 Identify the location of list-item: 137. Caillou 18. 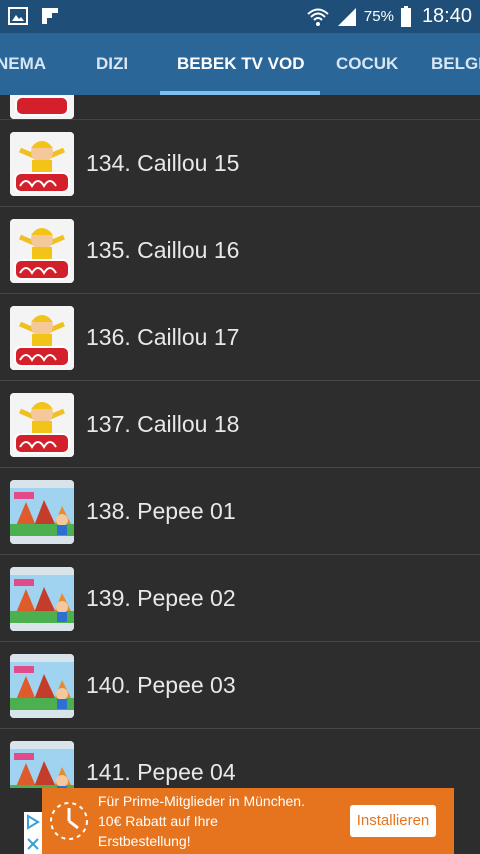
(240, 424).